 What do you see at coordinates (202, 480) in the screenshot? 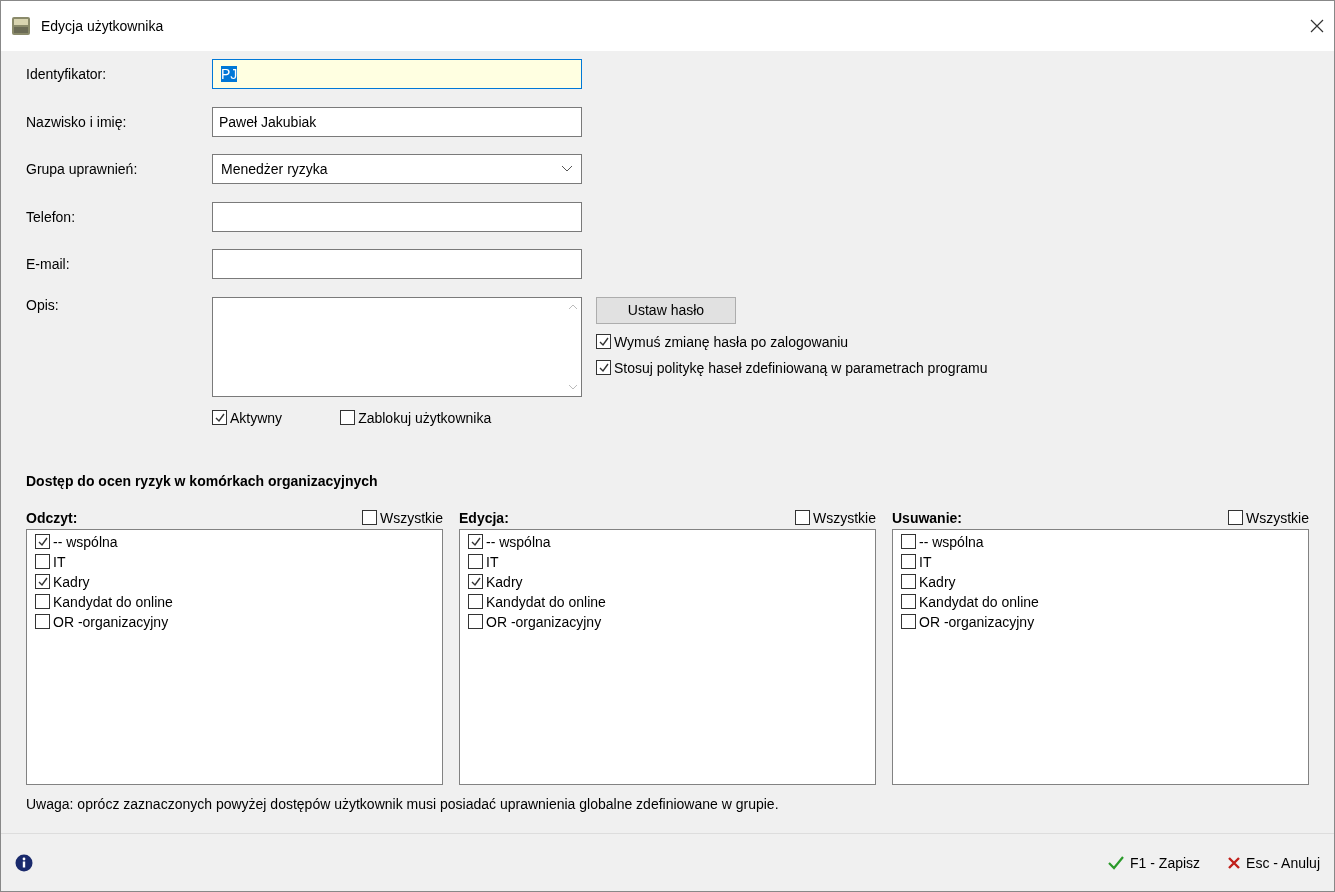
I see `section-heading: Dostęp do ocen ryzyk w komórkach organizacyjnych` at bounding box center [202, 480].